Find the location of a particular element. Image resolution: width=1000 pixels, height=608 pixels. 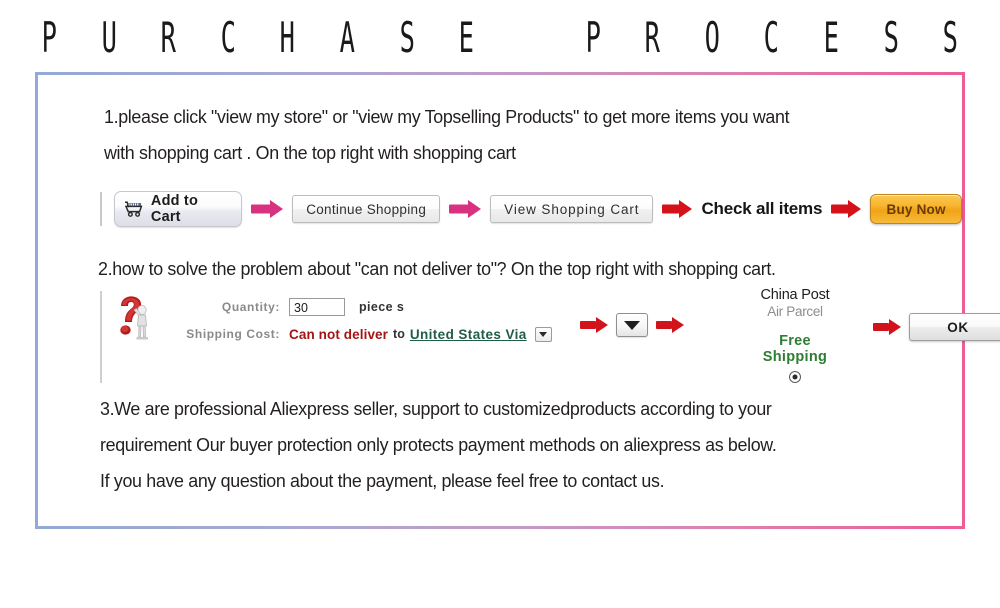

shipping-method-result: China Post Air Parcel Free Shipping is located at coordinates (795, 335).